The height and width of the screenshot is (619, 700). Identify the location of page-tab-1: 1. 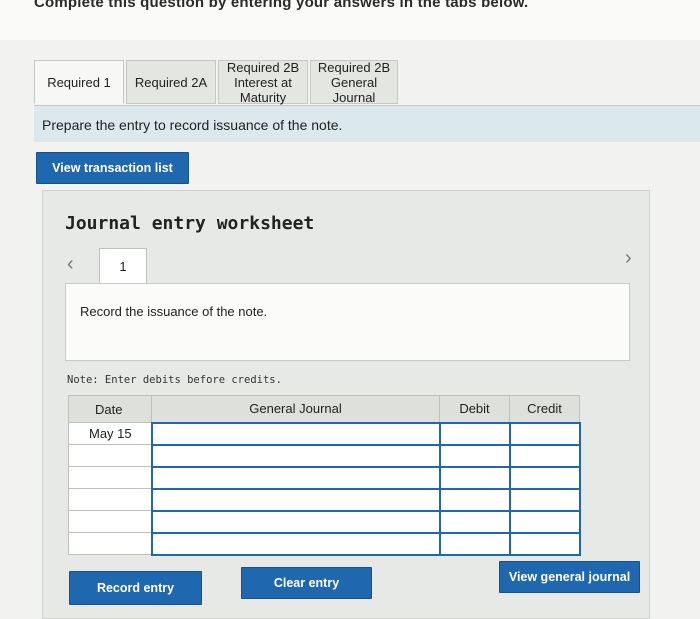
(123, 266).